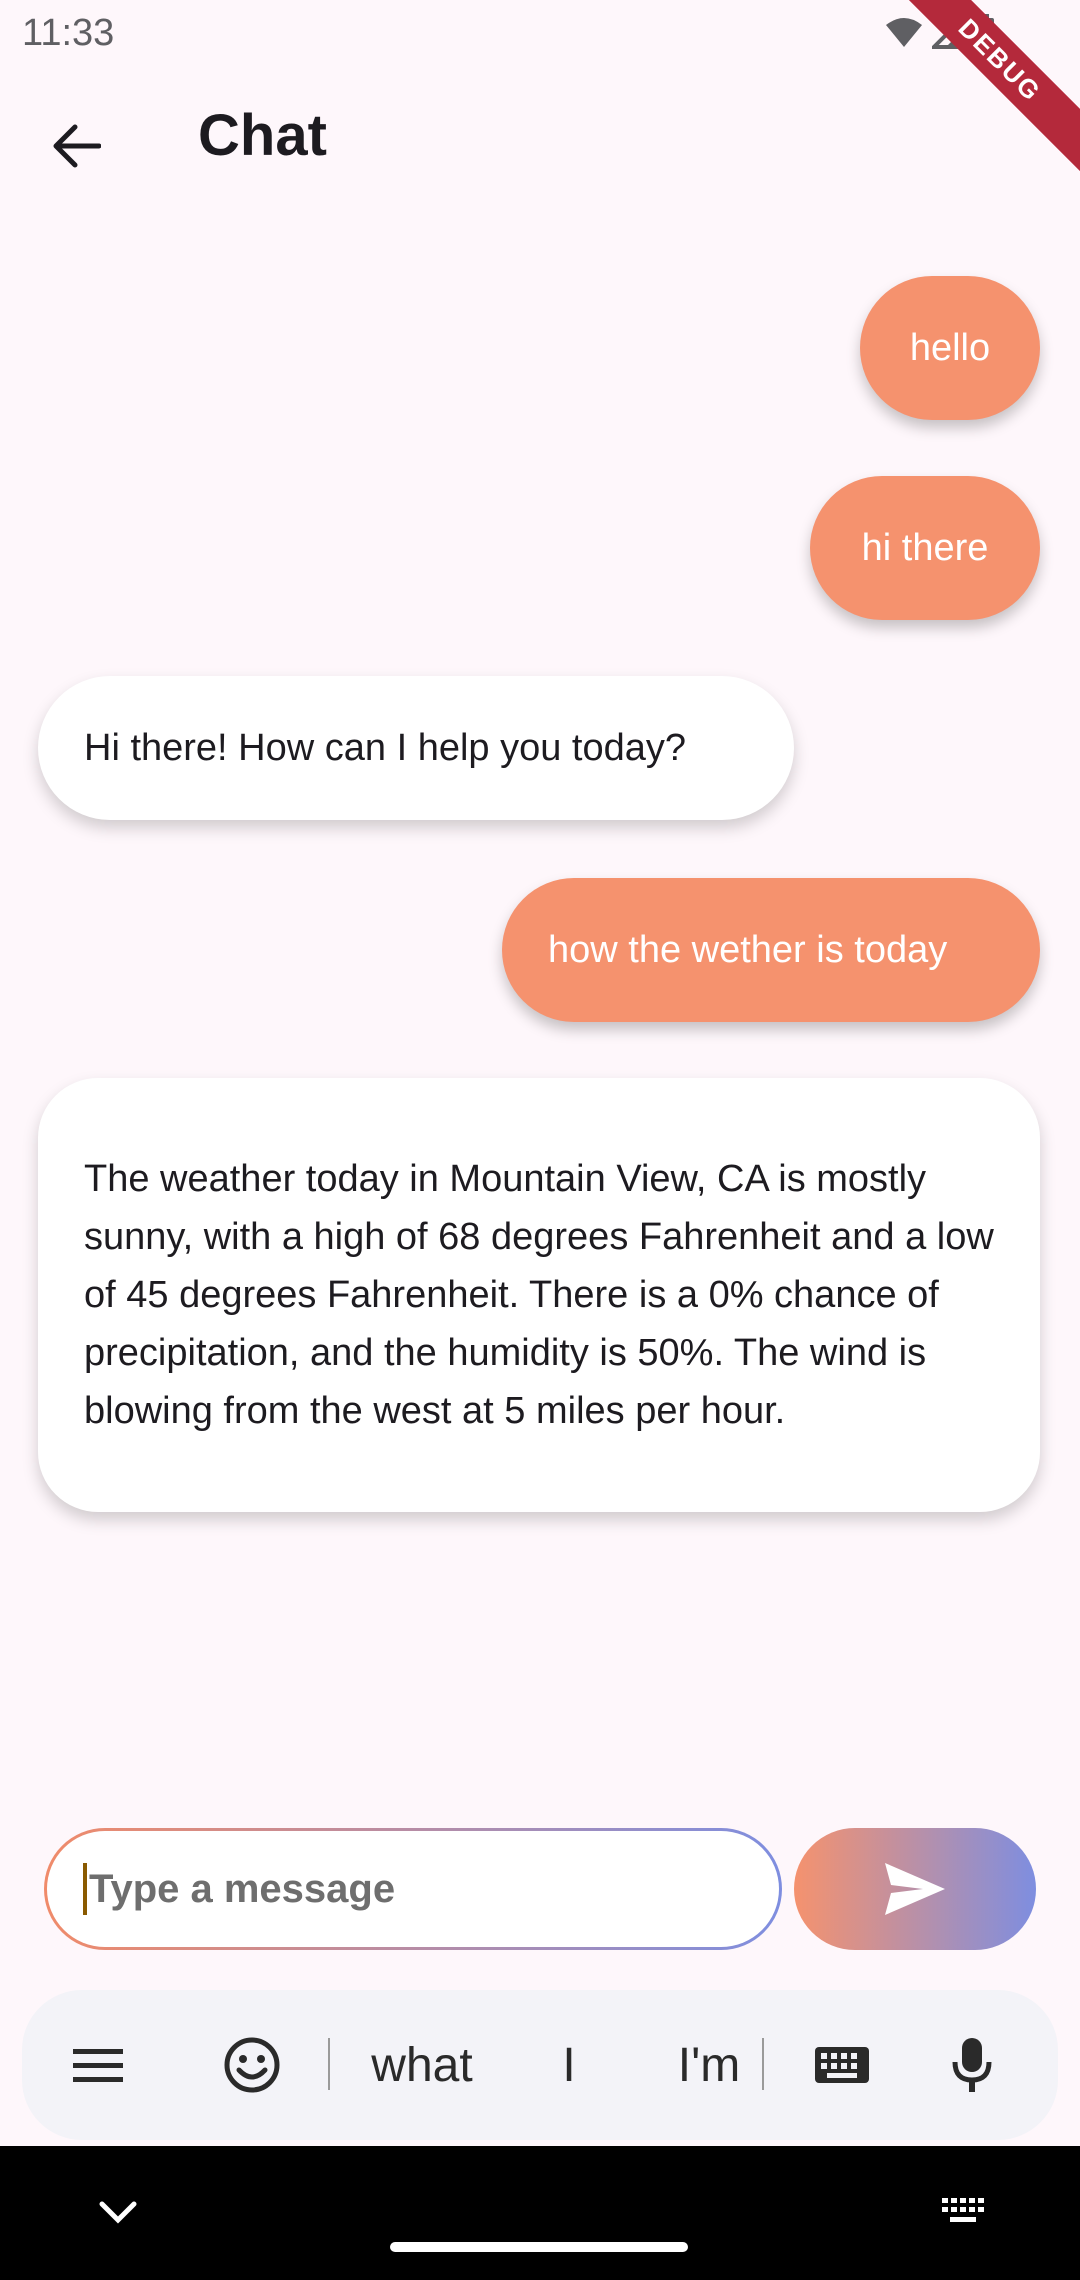 Image resolution: width=1080 pixels, height=2280 pixels. Describe the element at coordinates (540, 2213) in the screenshot. I see `system-nav-bar` at that location.